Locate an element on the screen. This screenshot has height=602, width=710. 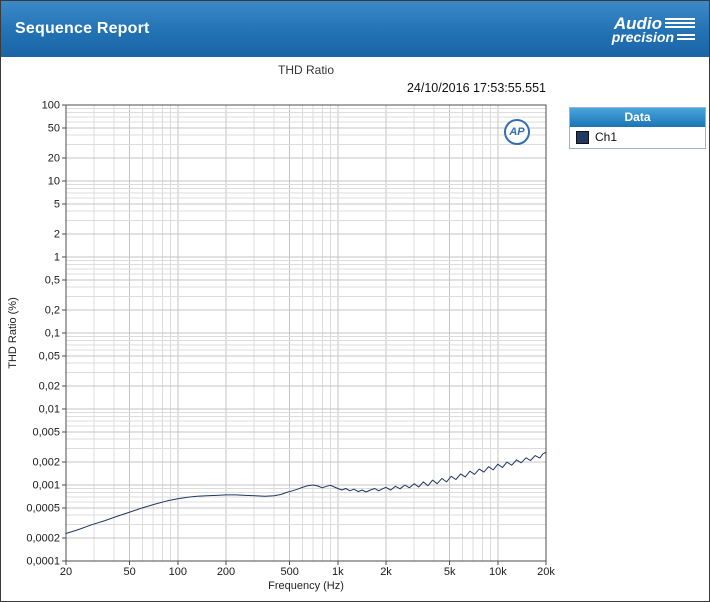
y-tick-label: 0,01 is located at coordinates (49, 410).